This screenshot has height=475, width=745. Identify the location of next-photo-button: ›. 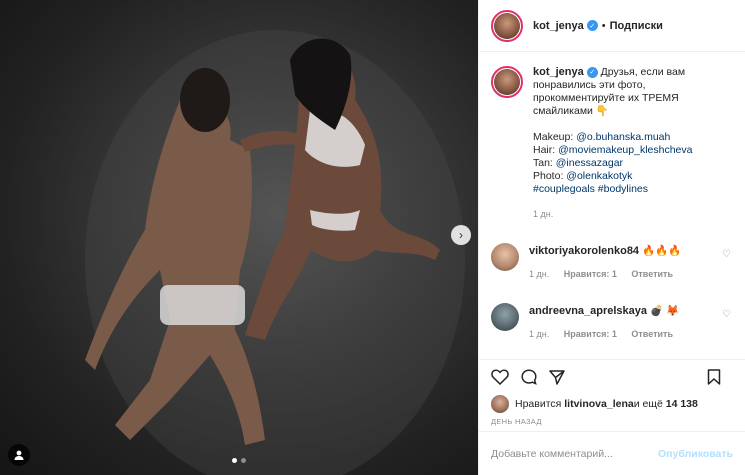
(461, 235).